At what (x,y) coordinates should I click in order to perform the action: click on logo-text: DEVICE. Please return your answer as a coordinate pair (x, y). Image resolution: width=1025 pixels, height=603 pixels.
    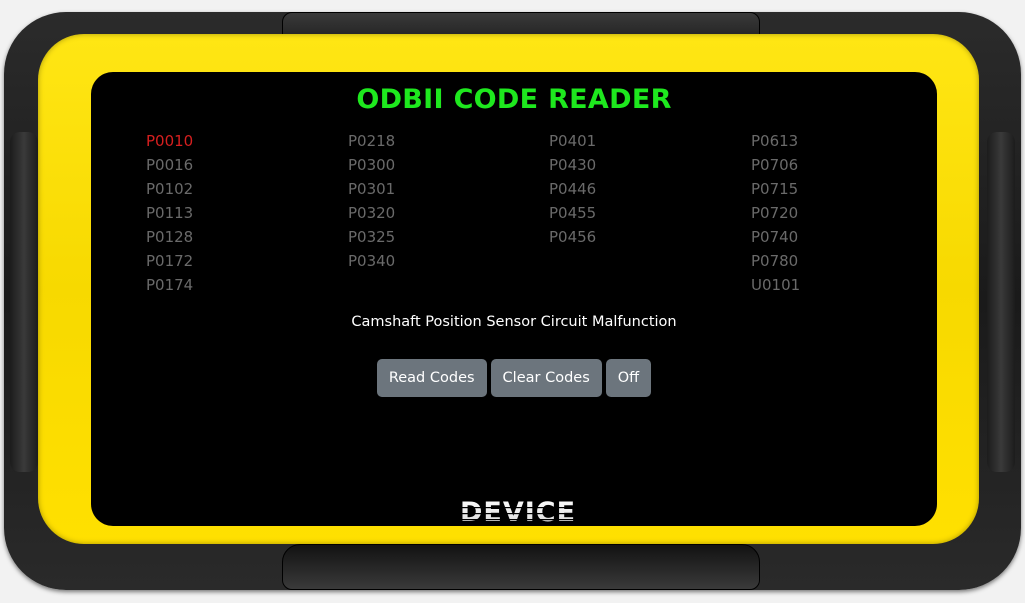
    Looking at the image, I should click on (518, 511).